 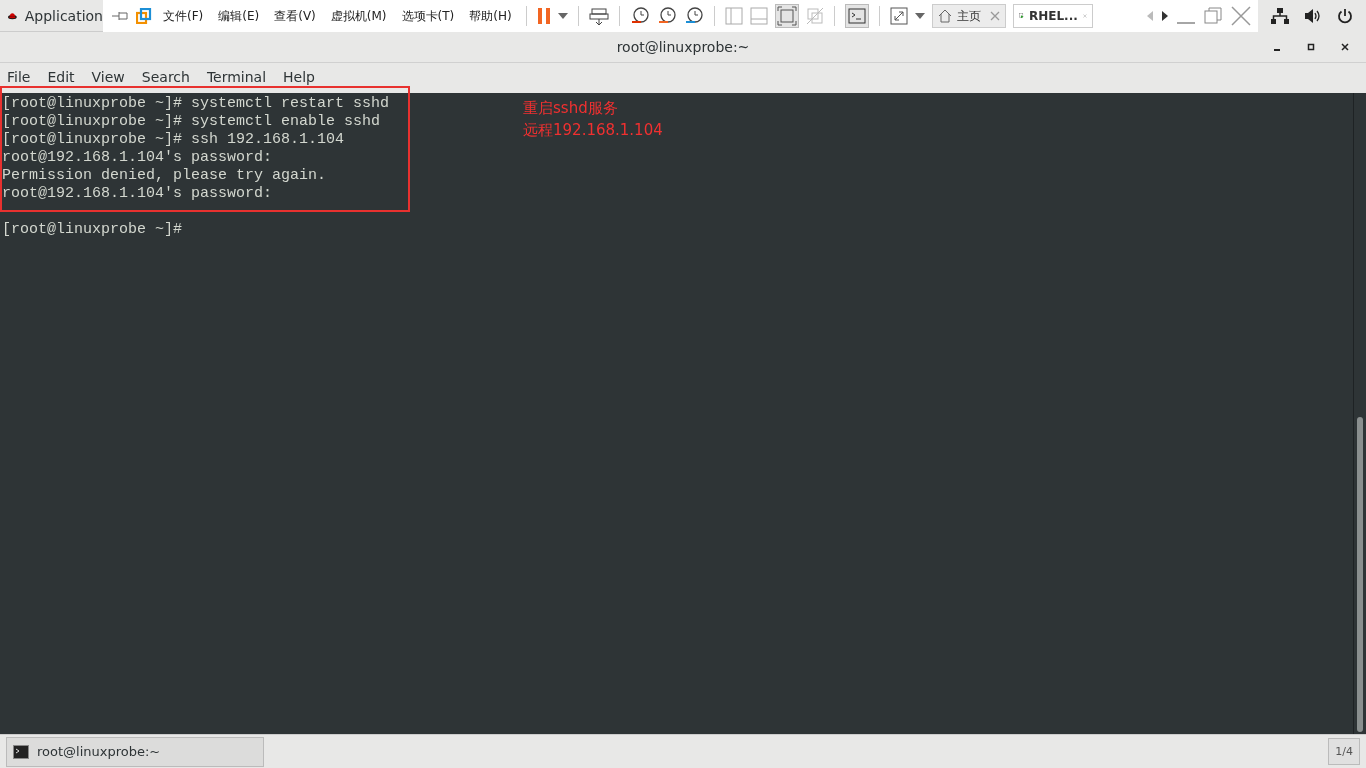 What do you see at coordinates (1213, 16) in the screenshot?
I see `restore-icon` at bounding box center [1213, 16].